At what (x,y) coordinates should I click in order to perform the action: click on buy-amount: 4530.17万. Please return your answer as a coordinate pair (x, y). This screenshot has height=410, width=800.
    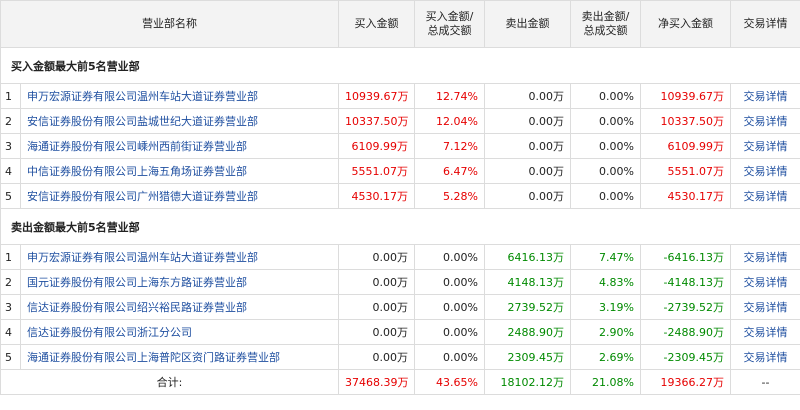
    Looking at the image, I should click on (376, 196).